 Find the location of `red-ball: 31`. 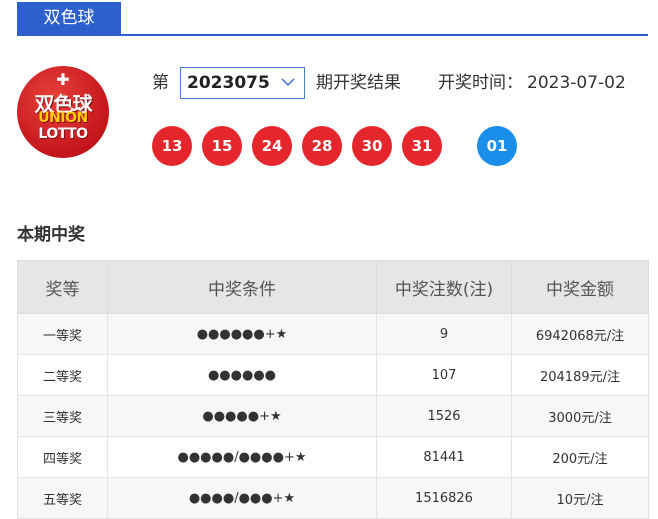

red-ball: 31 is located at coordinates (422, 146).